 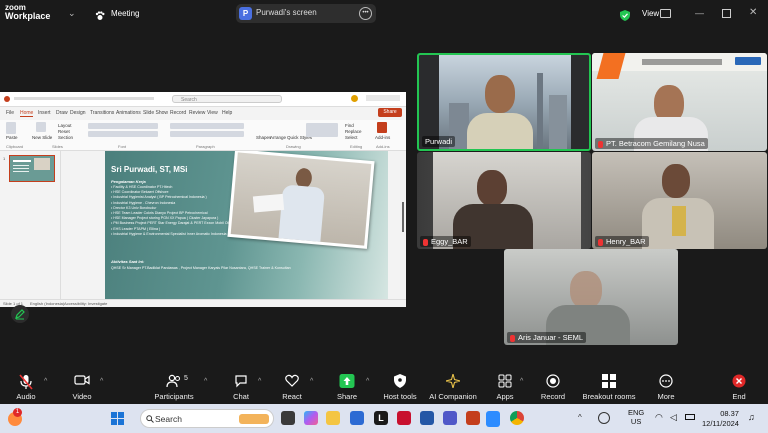 I want to click on zoom-taskbar-icon, so click(x=493, y=419).